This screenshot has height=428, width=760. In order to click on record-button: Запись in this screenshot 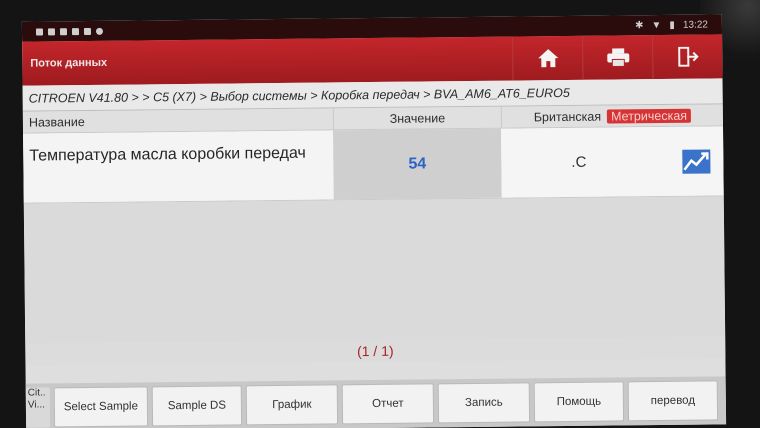, I will do `click(484, 403)`.